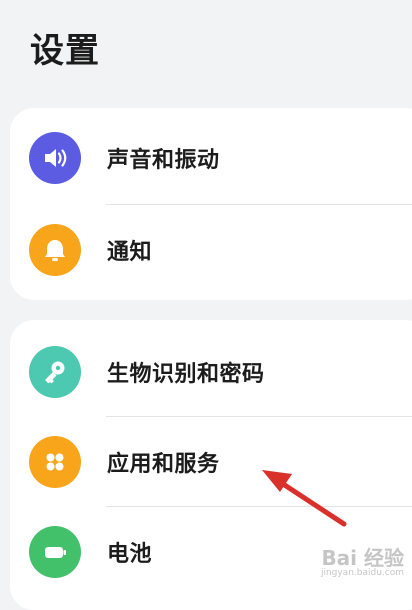 The width and height of the screenshot is (412, 610). I want to click on apps-grid-icon, so click(55, 462).